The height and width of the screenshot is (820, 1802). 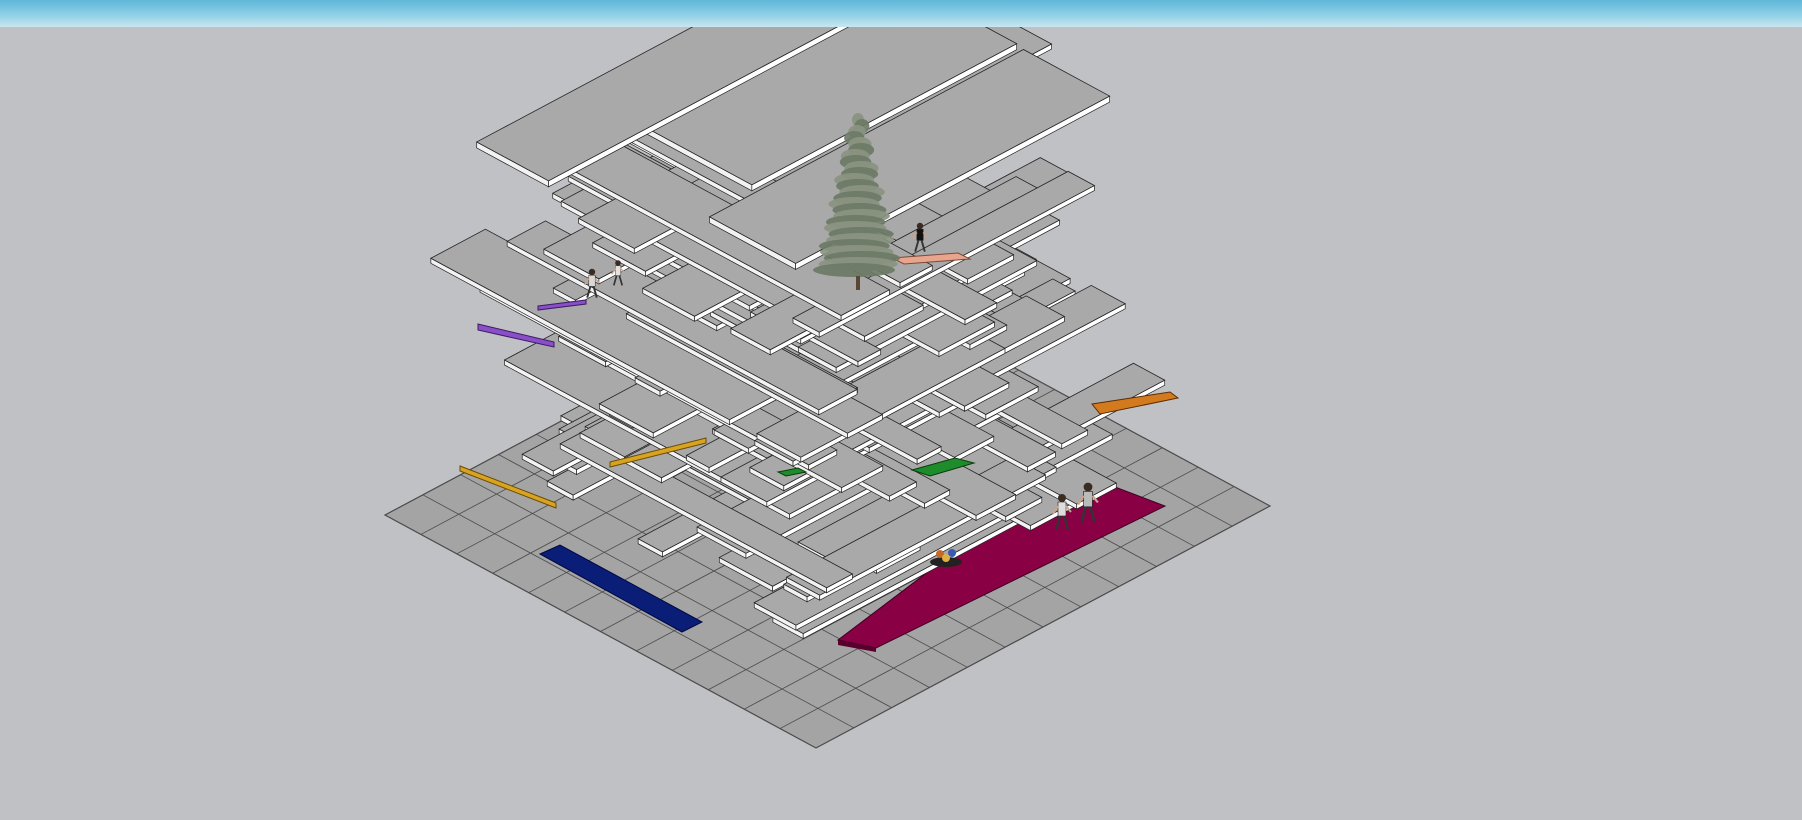 I want to click on seated-person, so click(x=946, y=558).